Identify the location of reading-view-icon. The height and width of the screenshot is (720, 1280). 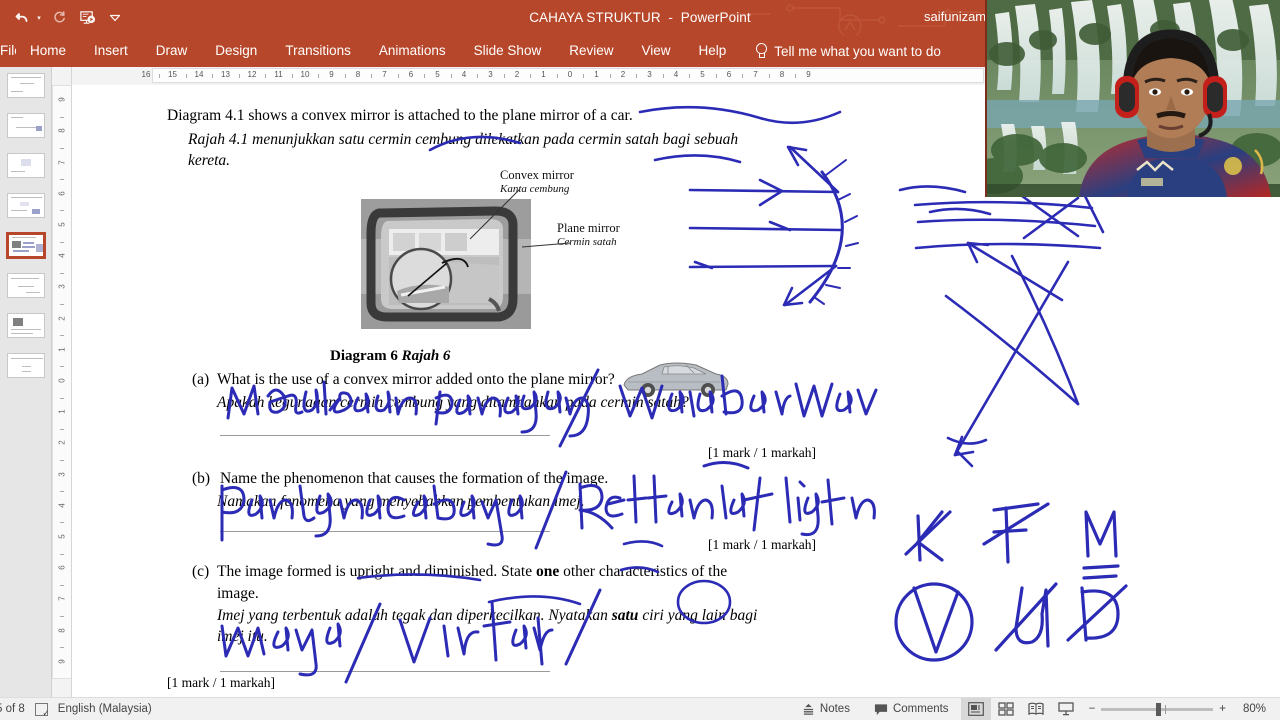
(1035, 709).